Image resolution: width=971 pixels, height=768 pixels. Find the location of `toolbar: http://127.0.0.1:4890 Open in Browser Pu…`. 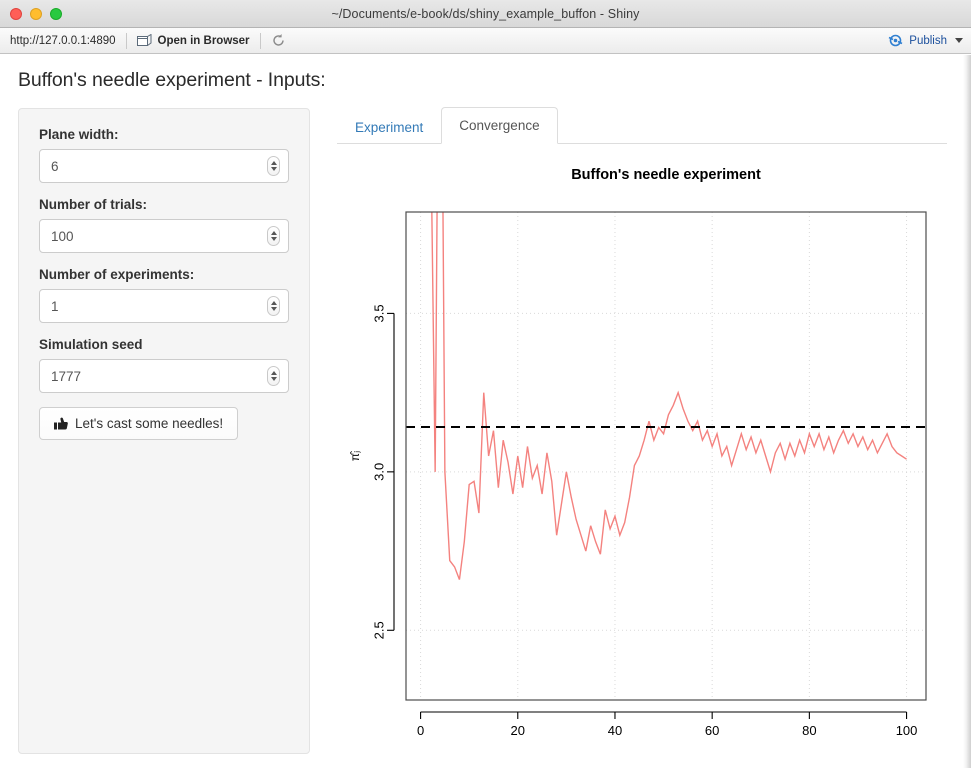

toolbar: http://127.0.0.1:4890 Open in Browser Pu… is located at coordinates (485, 41).